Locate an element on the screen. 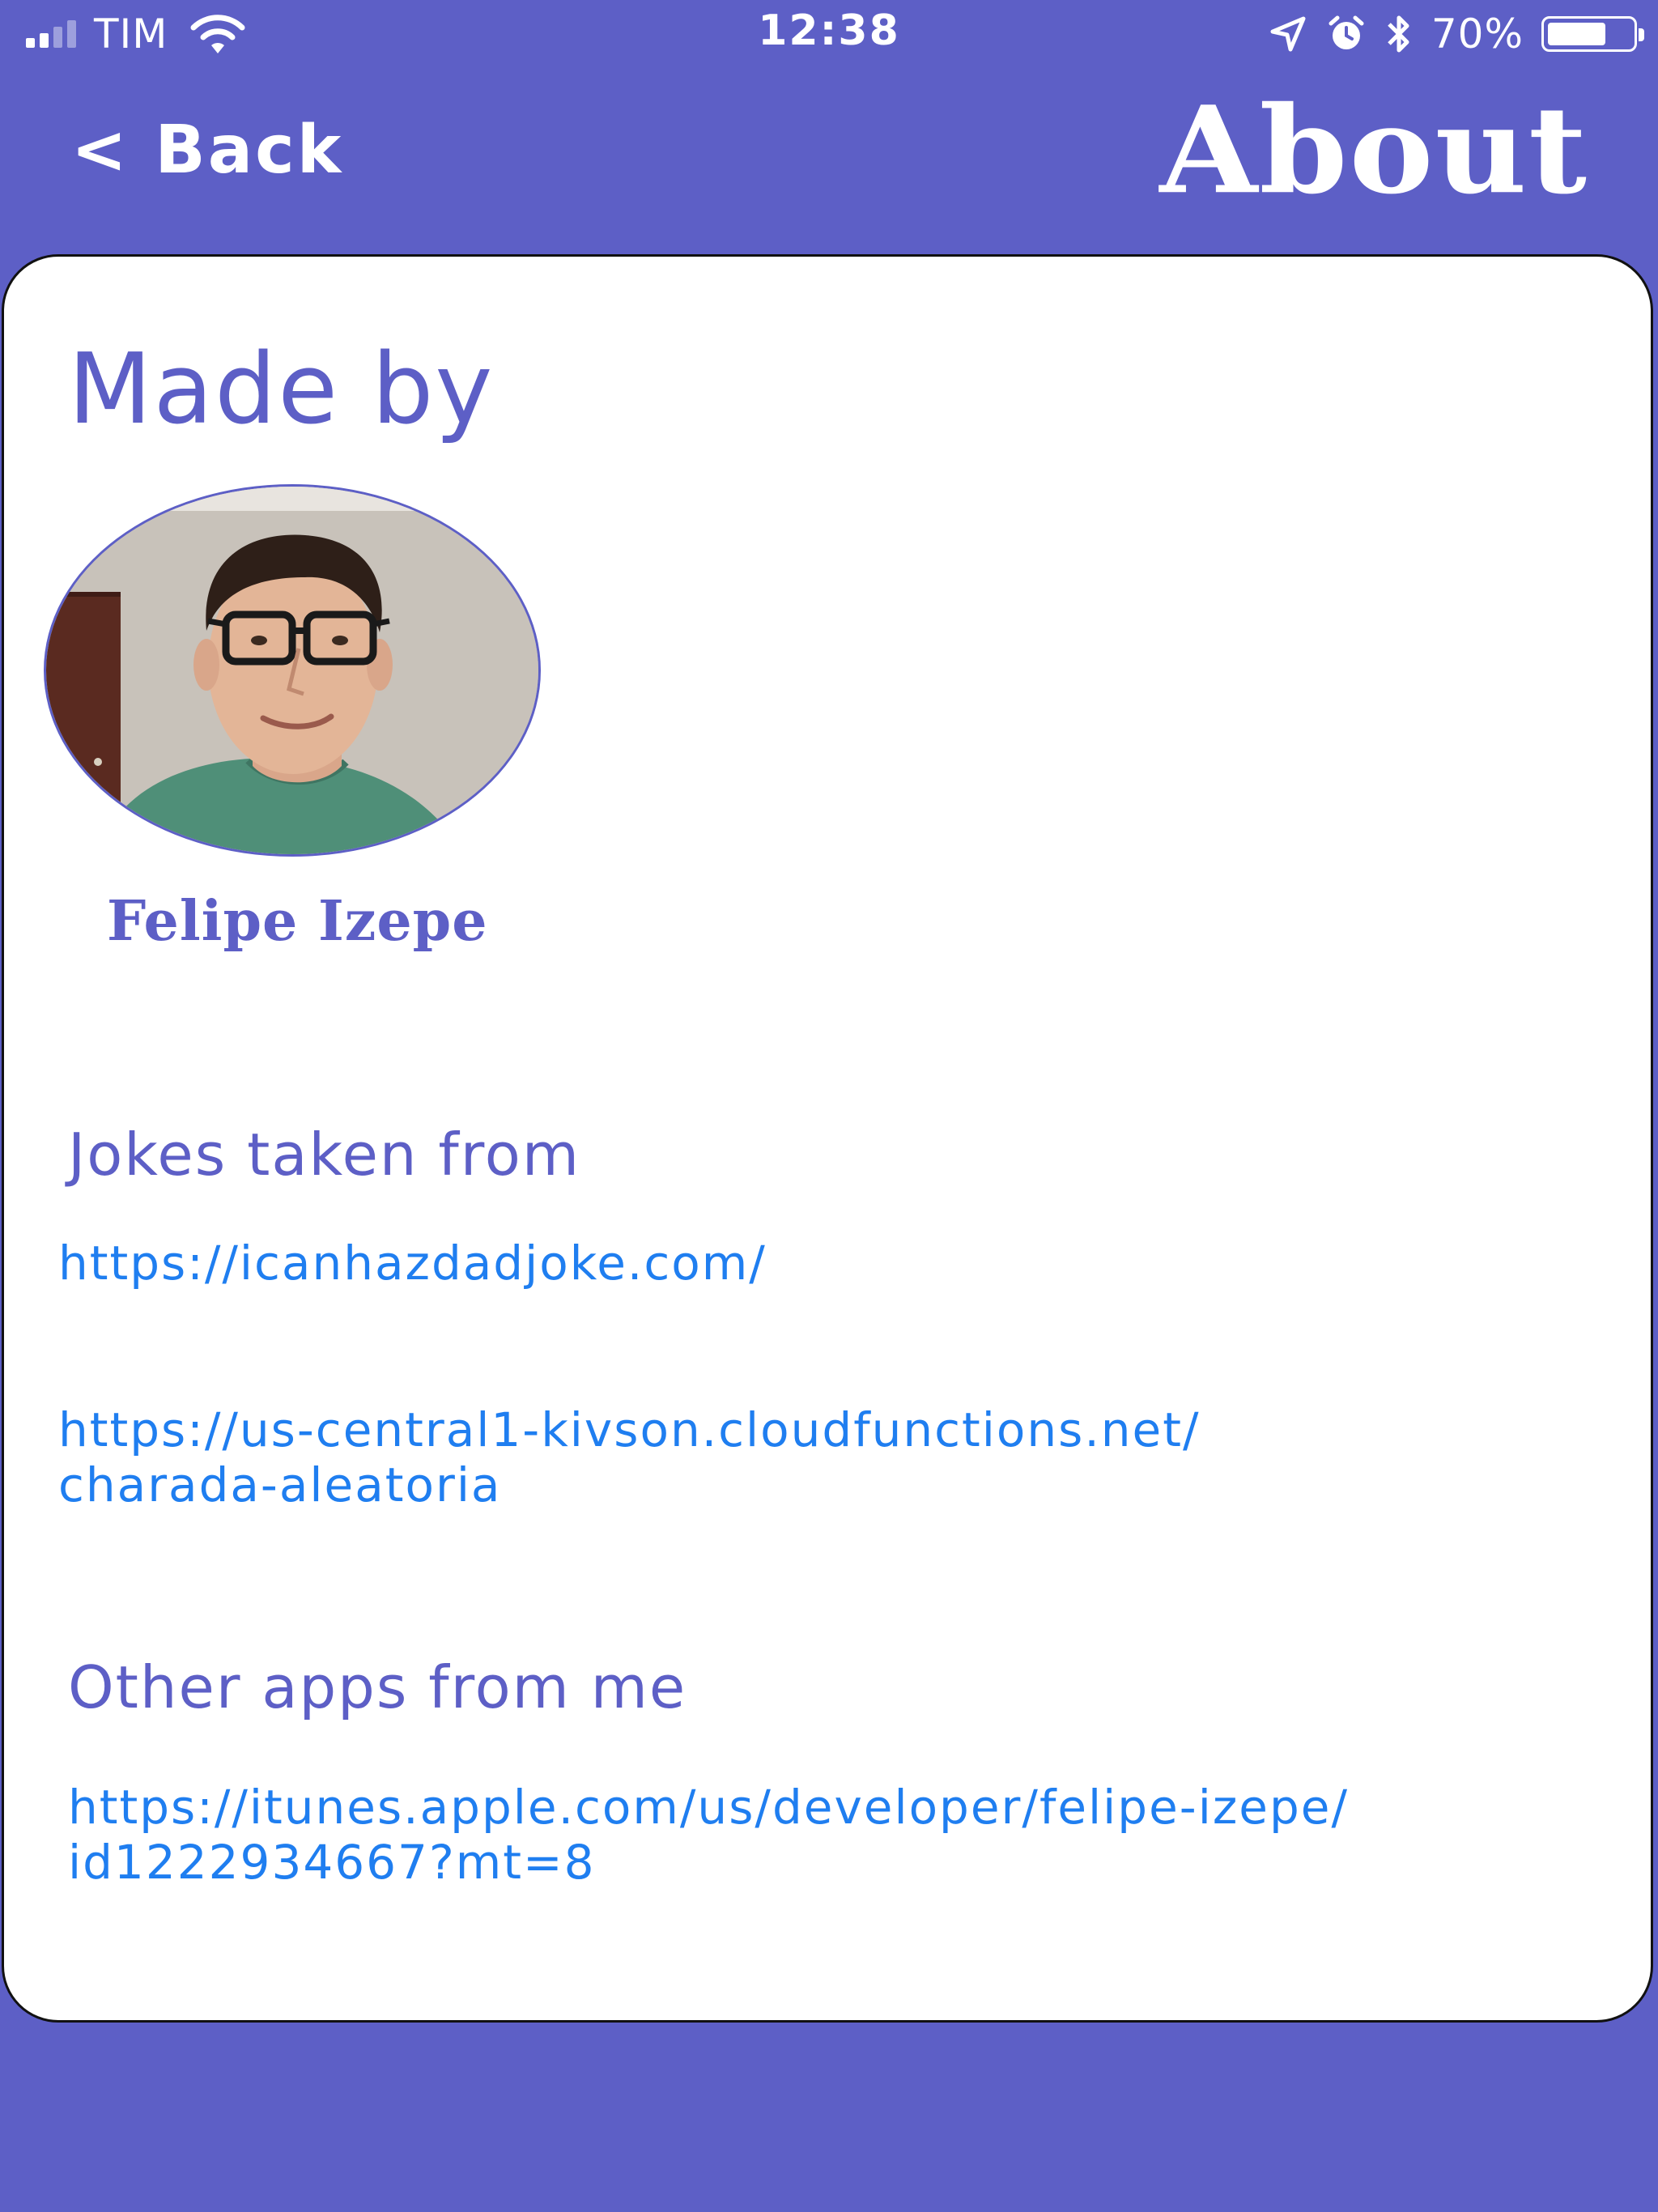  bluetooth-icon is located at coordinates (1398, 34).